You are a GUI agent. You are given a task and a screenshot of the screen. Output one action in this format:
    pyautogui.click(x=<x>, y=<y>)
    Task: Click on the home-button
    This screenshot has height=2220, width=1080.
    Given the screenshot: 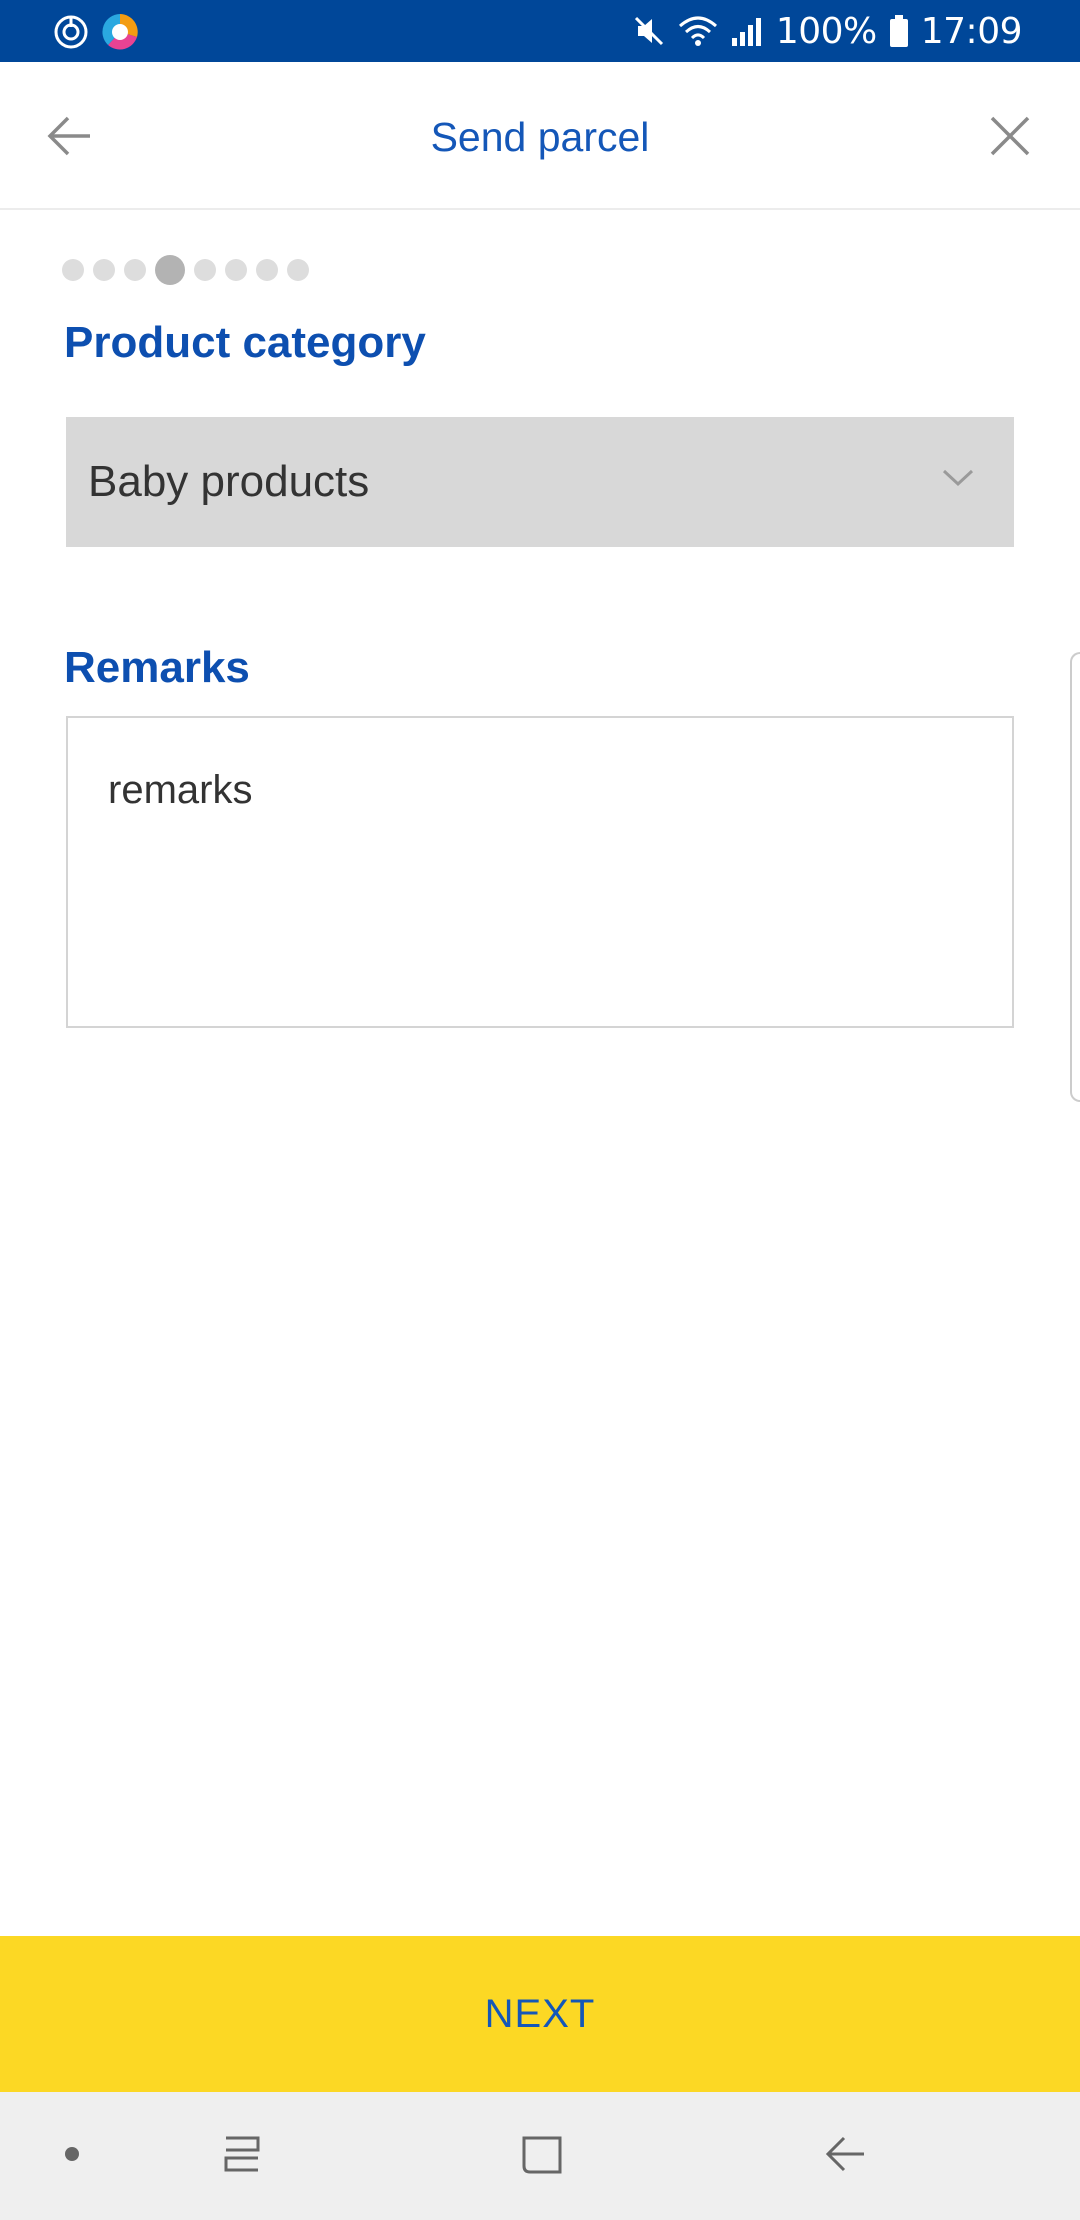 What is the action you would take?
    pyautogui.click(x=542, y=2156)
    